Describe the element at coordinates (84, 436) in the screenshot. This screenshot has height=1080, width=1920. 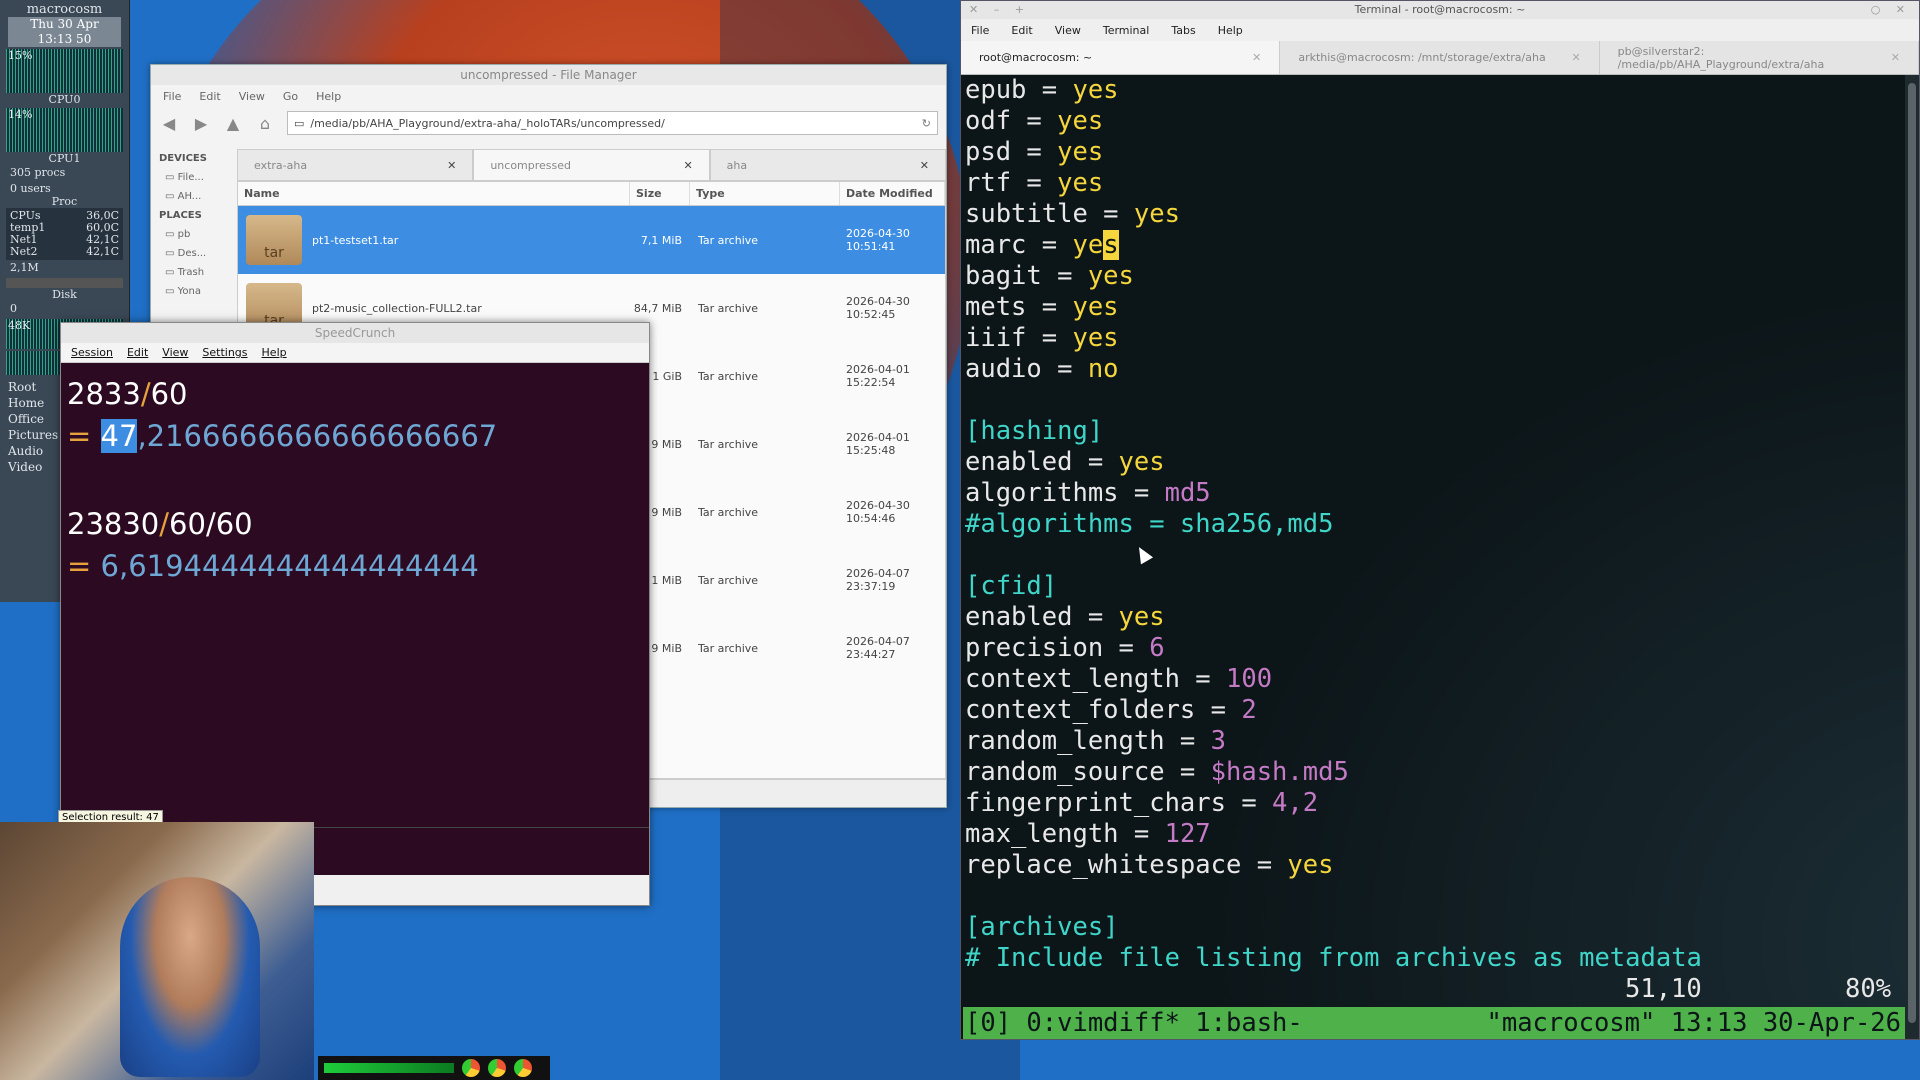
I see `result-equals: =` at that location.